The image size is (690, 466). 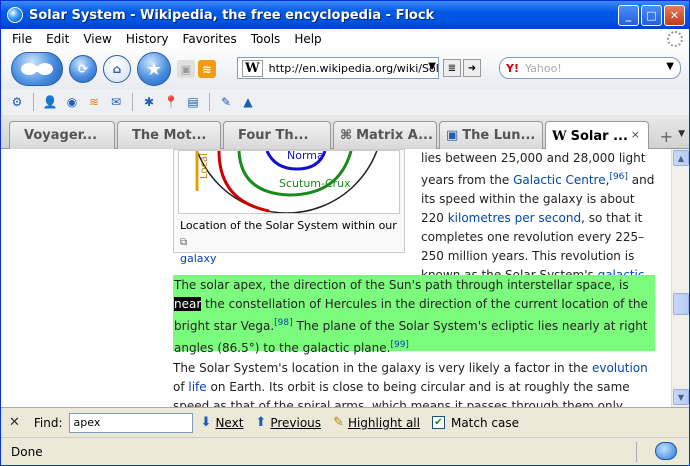 What do you see at coordinates (681, 304) in the screenshot?
I see `scroll-thumb` at bounding box center [681, 304].